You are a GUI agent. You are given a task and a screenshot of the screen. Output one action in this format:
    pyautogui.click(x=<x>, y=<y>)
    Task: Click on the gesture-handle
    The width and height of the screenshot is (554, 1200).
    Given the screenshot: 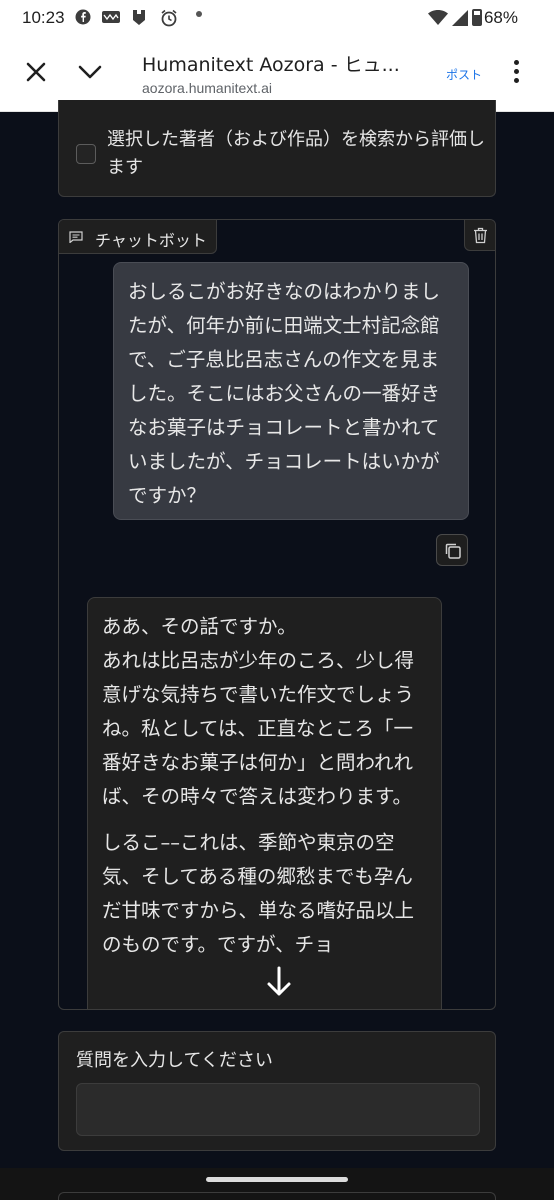 What is the action you would take?
    pyautogui.click(x=277, y=1179)
    